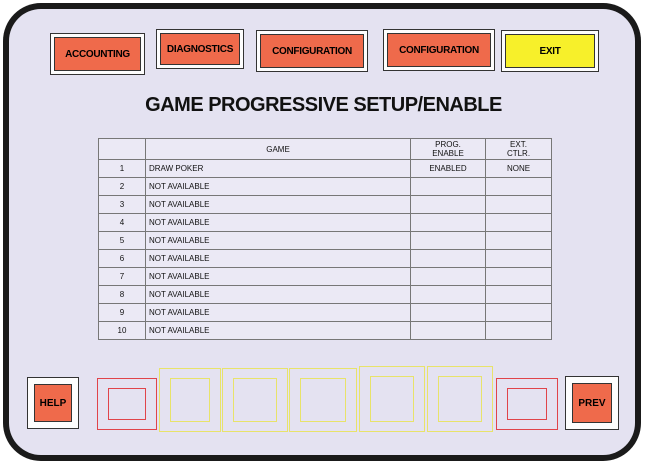 This screenshot has width=647, height=466. I want to click on configuration-button-2-label: CONFIGURATION, so click(439, 50).